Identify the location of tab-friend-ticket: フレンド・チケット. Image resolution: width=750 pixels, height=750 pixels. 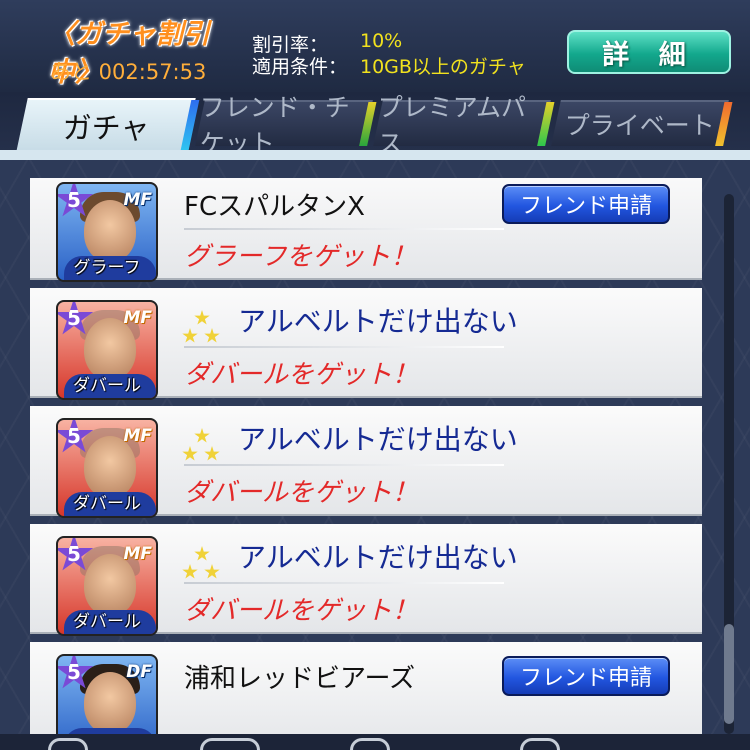
(286, 125).